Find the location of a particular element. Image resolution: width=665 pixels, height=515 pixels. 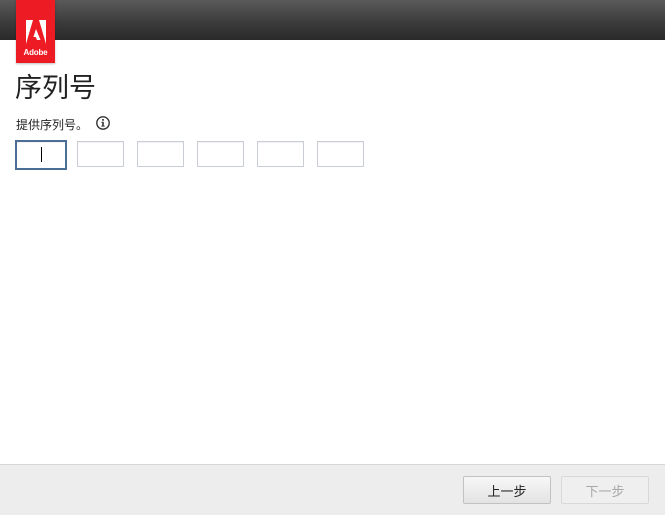

adobe-a-icon is located at coordinates (36, 32).